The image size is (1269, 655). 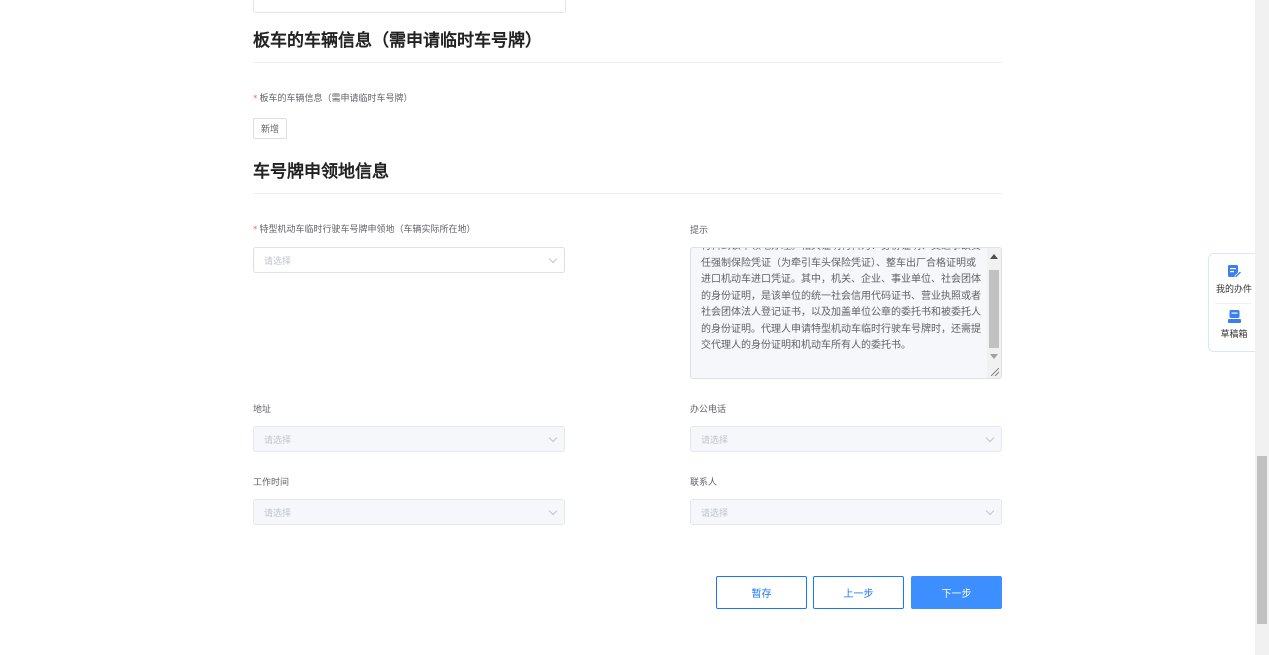 I want to click on floating-side-panel: 我的办件 草稿箱, so click(x=1233, y=302).